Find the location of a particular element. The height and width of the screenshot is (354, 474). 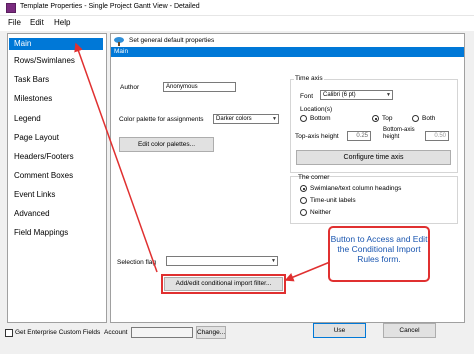

enterprise-fields-checkbox is located at coordinates (9, 333).